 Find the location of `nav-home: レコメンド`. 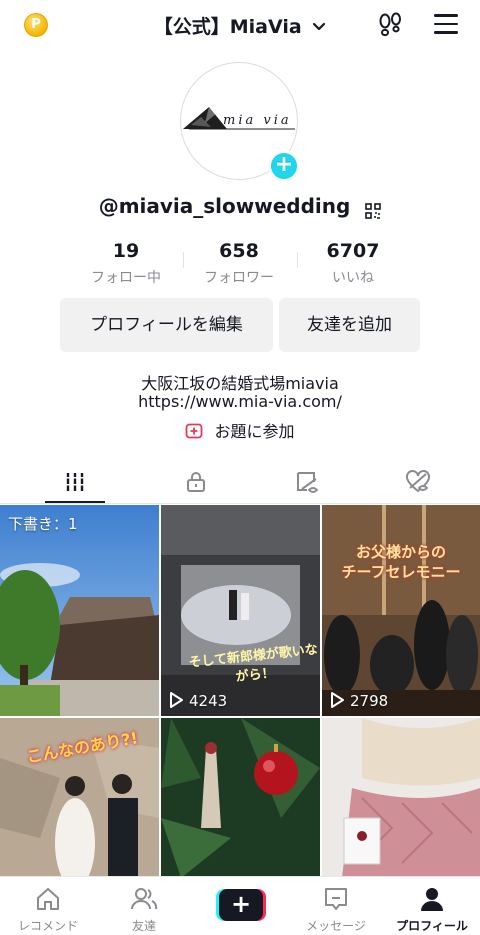

nav-home: レコメンド is located at coordinates (48, 906).